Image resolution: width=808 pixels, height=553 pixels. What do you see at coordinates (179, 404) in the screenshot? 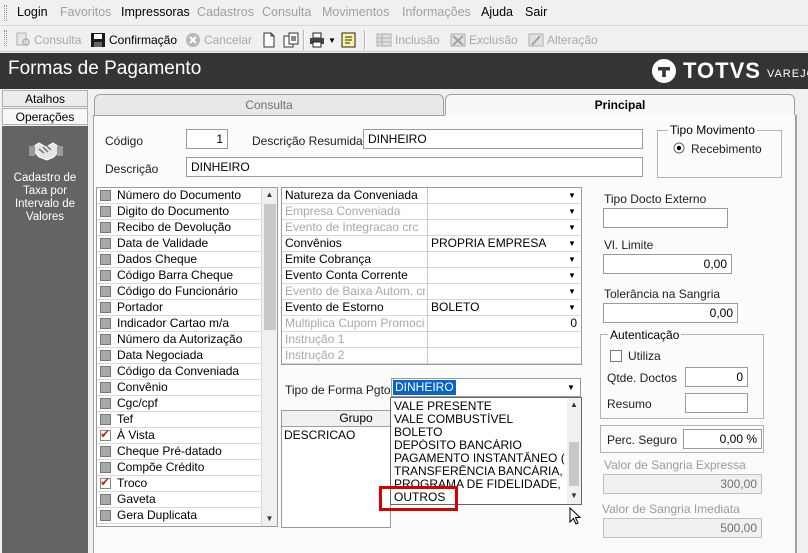
I see `checklist-item: Cgc/cpf` at bounding box center [179, 404].